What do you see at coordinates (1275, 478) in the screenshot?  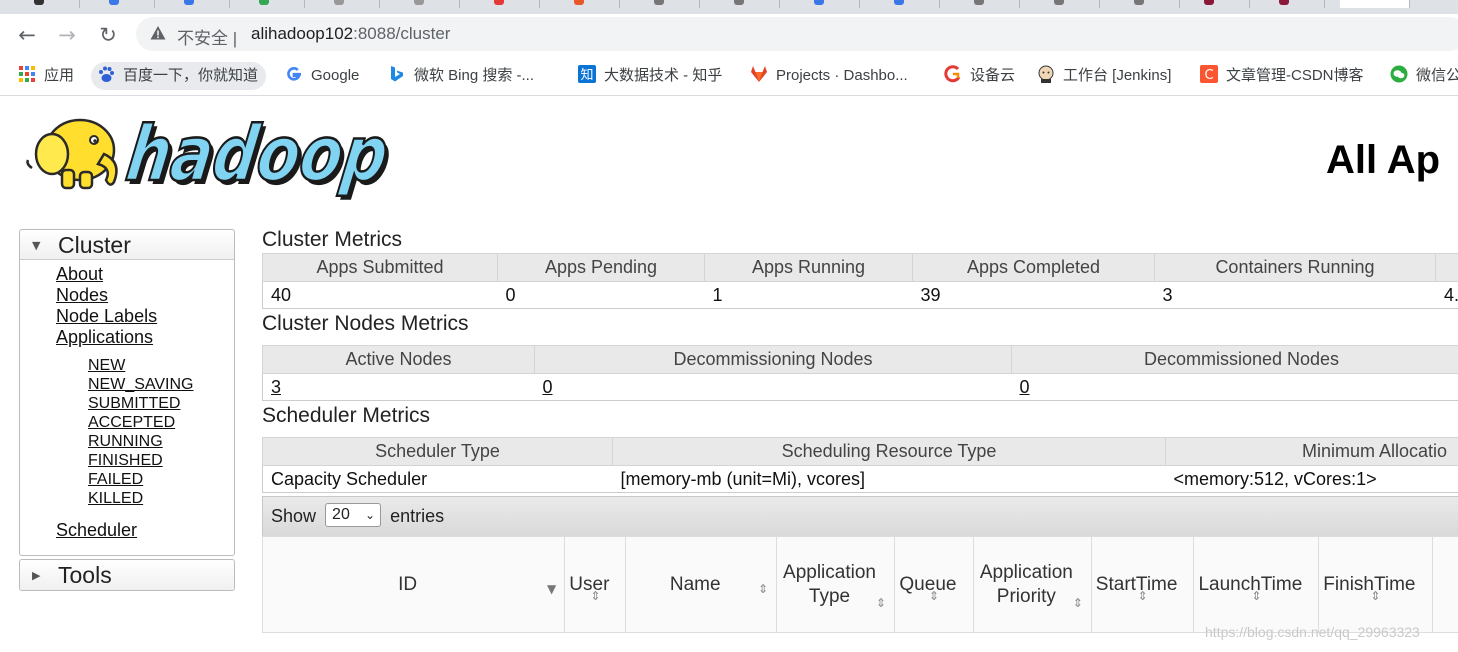 I see `minimum-allocation-value: <memory:512, vCores:1>` at bounding box center [1275, 478].